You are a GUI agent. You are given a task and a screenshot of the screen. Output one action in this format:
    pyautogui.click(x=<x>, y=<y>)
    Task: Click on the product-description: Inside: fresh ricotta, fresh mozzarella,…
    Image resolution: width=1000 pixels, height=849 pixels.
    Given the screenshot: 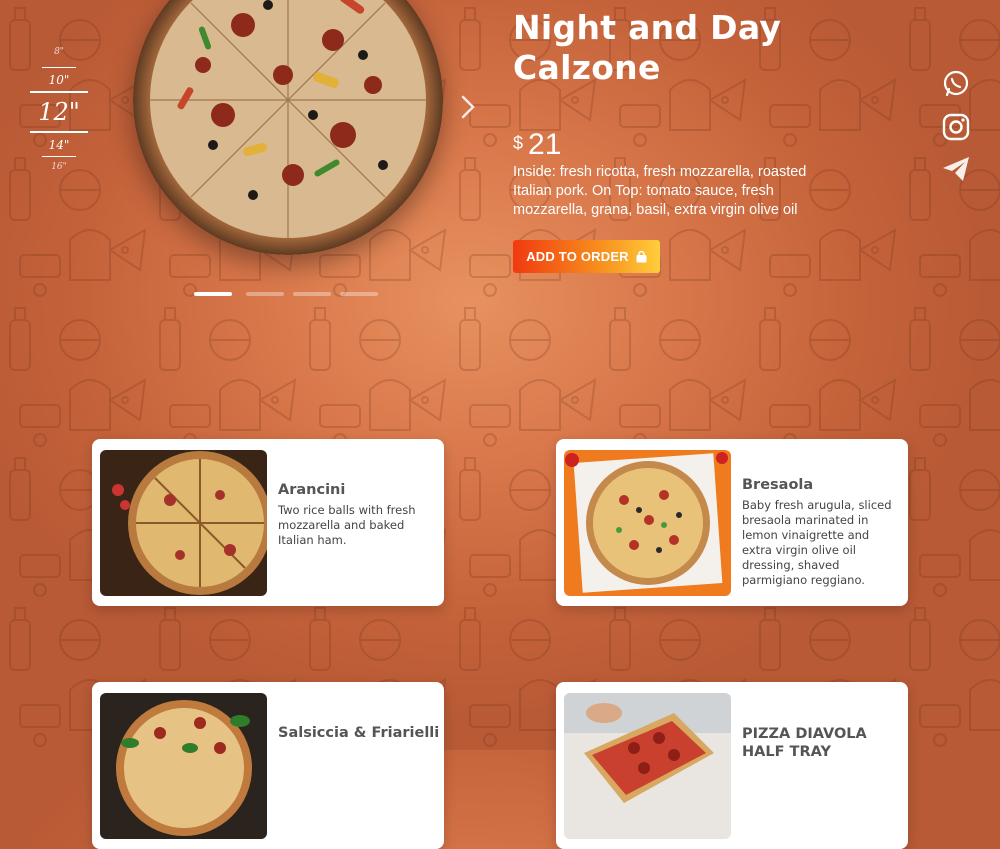 What is the action you would take?
    pyautogui.click(x=660, y=191)
    